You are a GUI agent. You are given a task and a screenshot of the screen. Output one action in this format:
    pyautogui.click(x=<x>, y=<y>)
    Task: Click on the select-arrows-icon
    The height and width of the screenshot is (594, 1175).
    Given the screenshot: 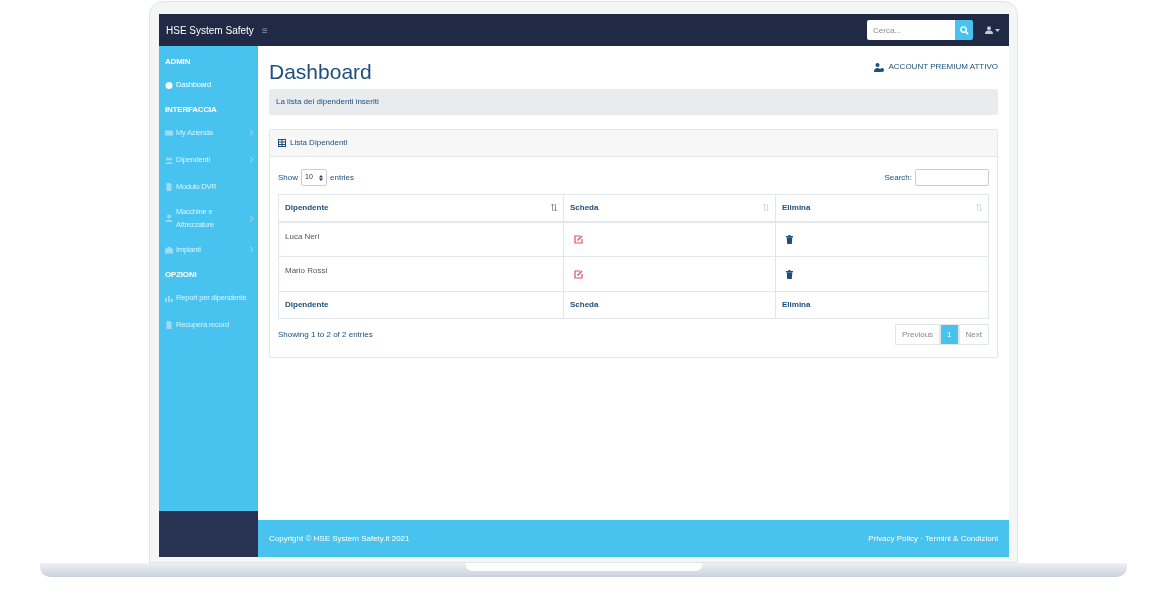 What is the action you would take?
    pyautogui.click(x=321, y=177)
    